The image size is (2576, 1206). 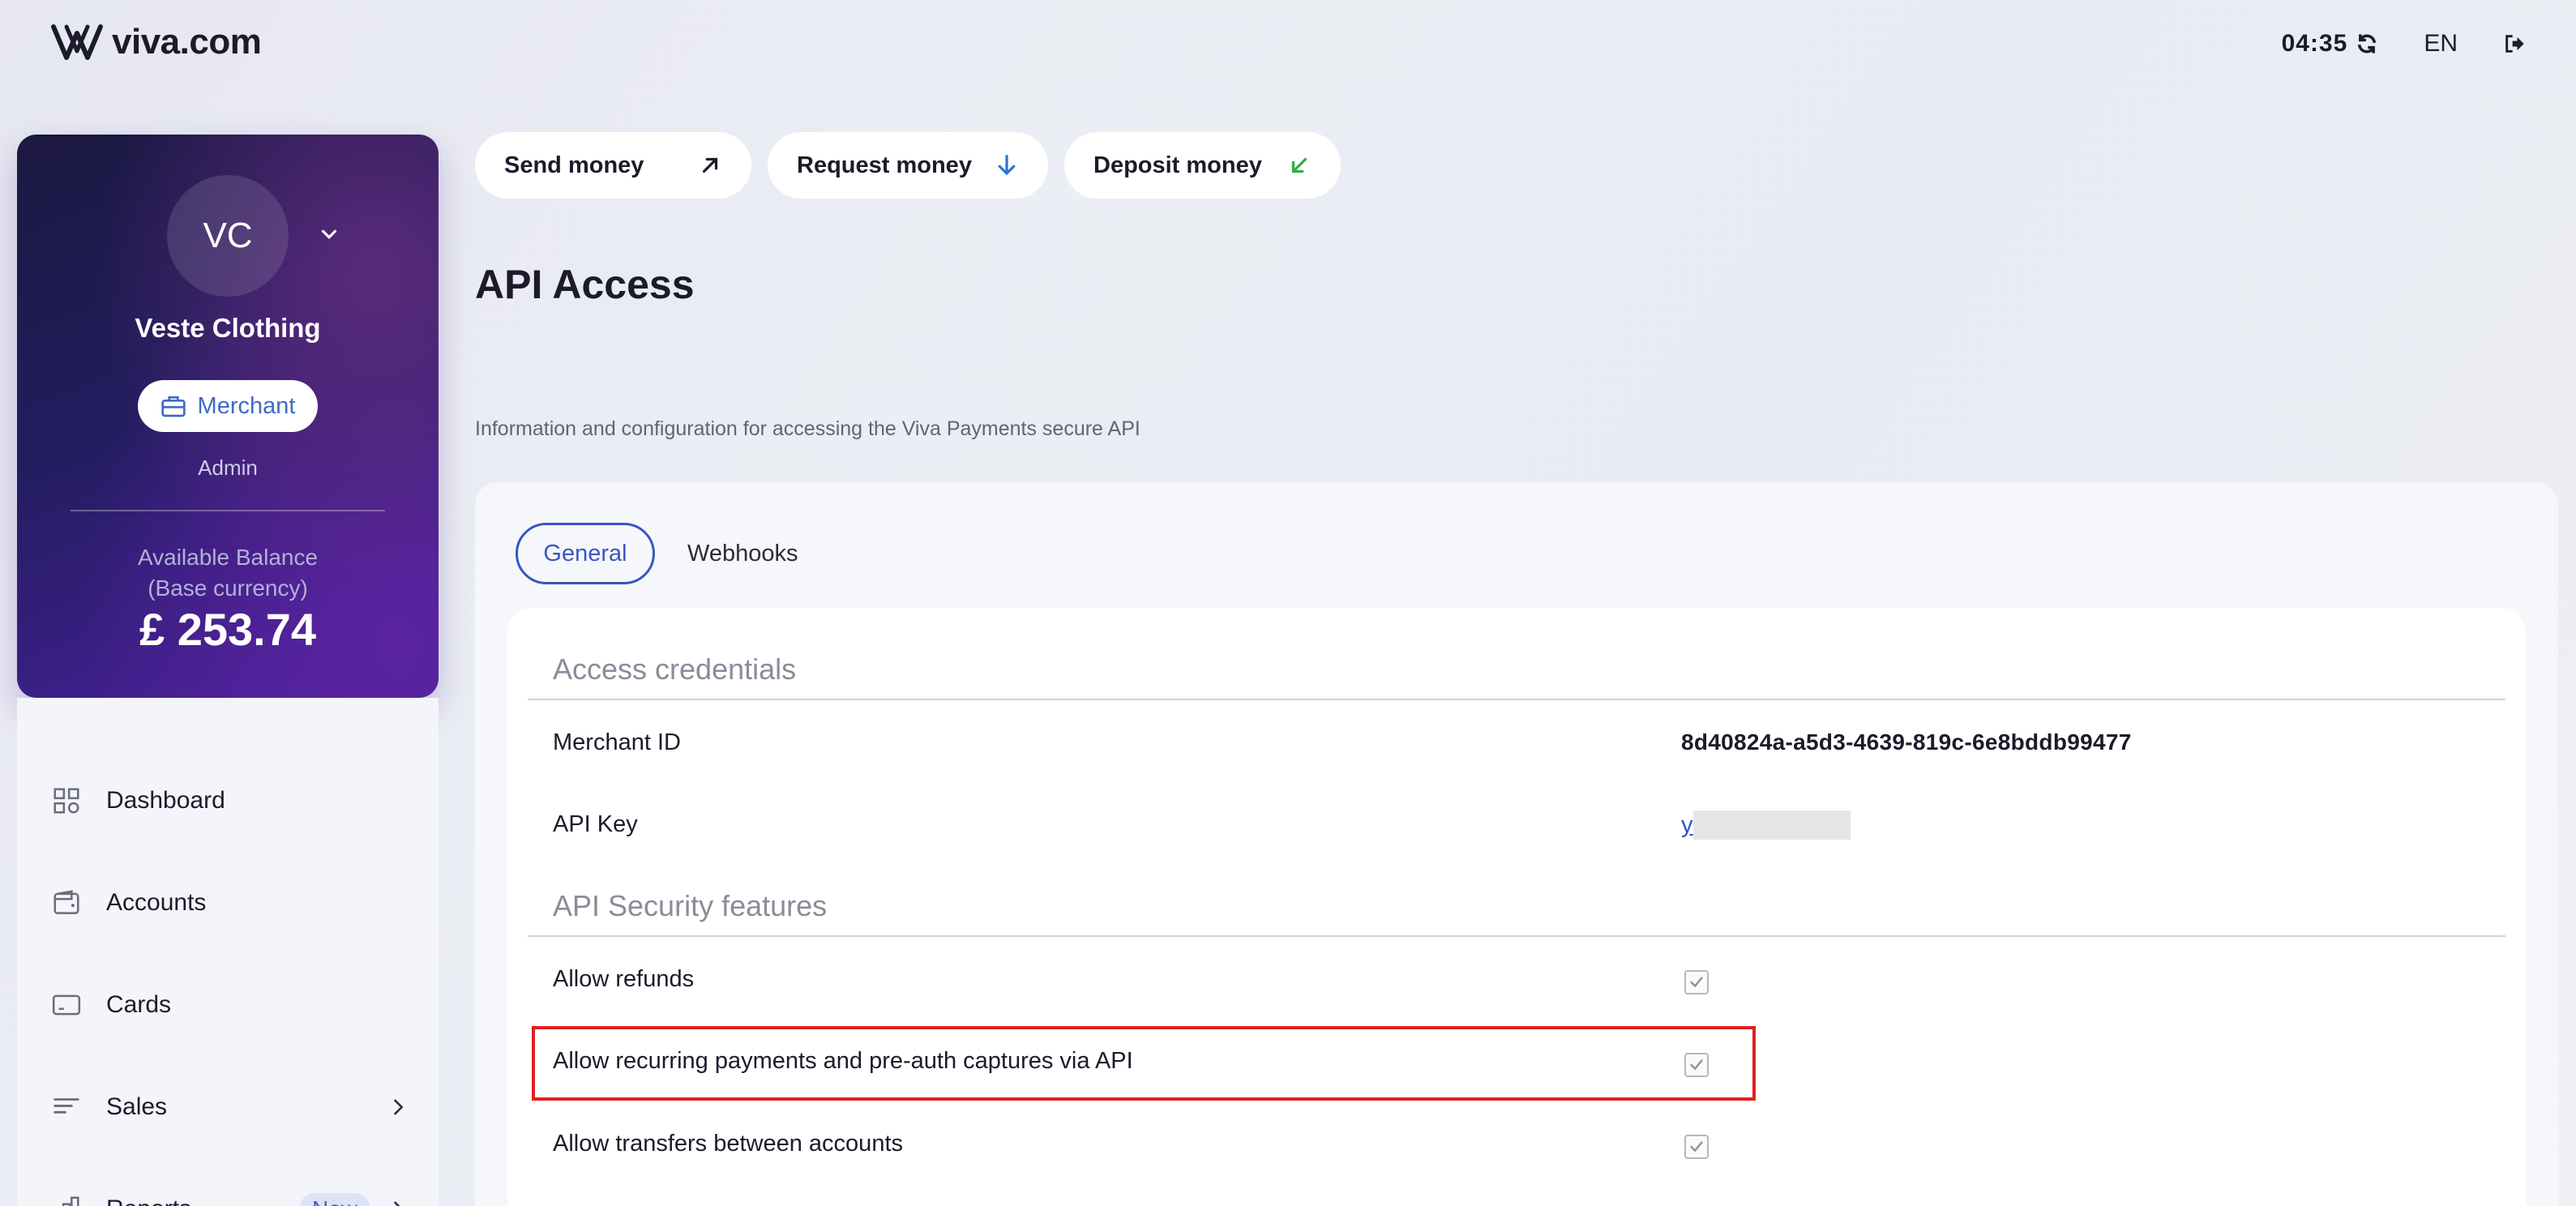 I want to click on arrow-down-icon, so click(x=1007, y=165).